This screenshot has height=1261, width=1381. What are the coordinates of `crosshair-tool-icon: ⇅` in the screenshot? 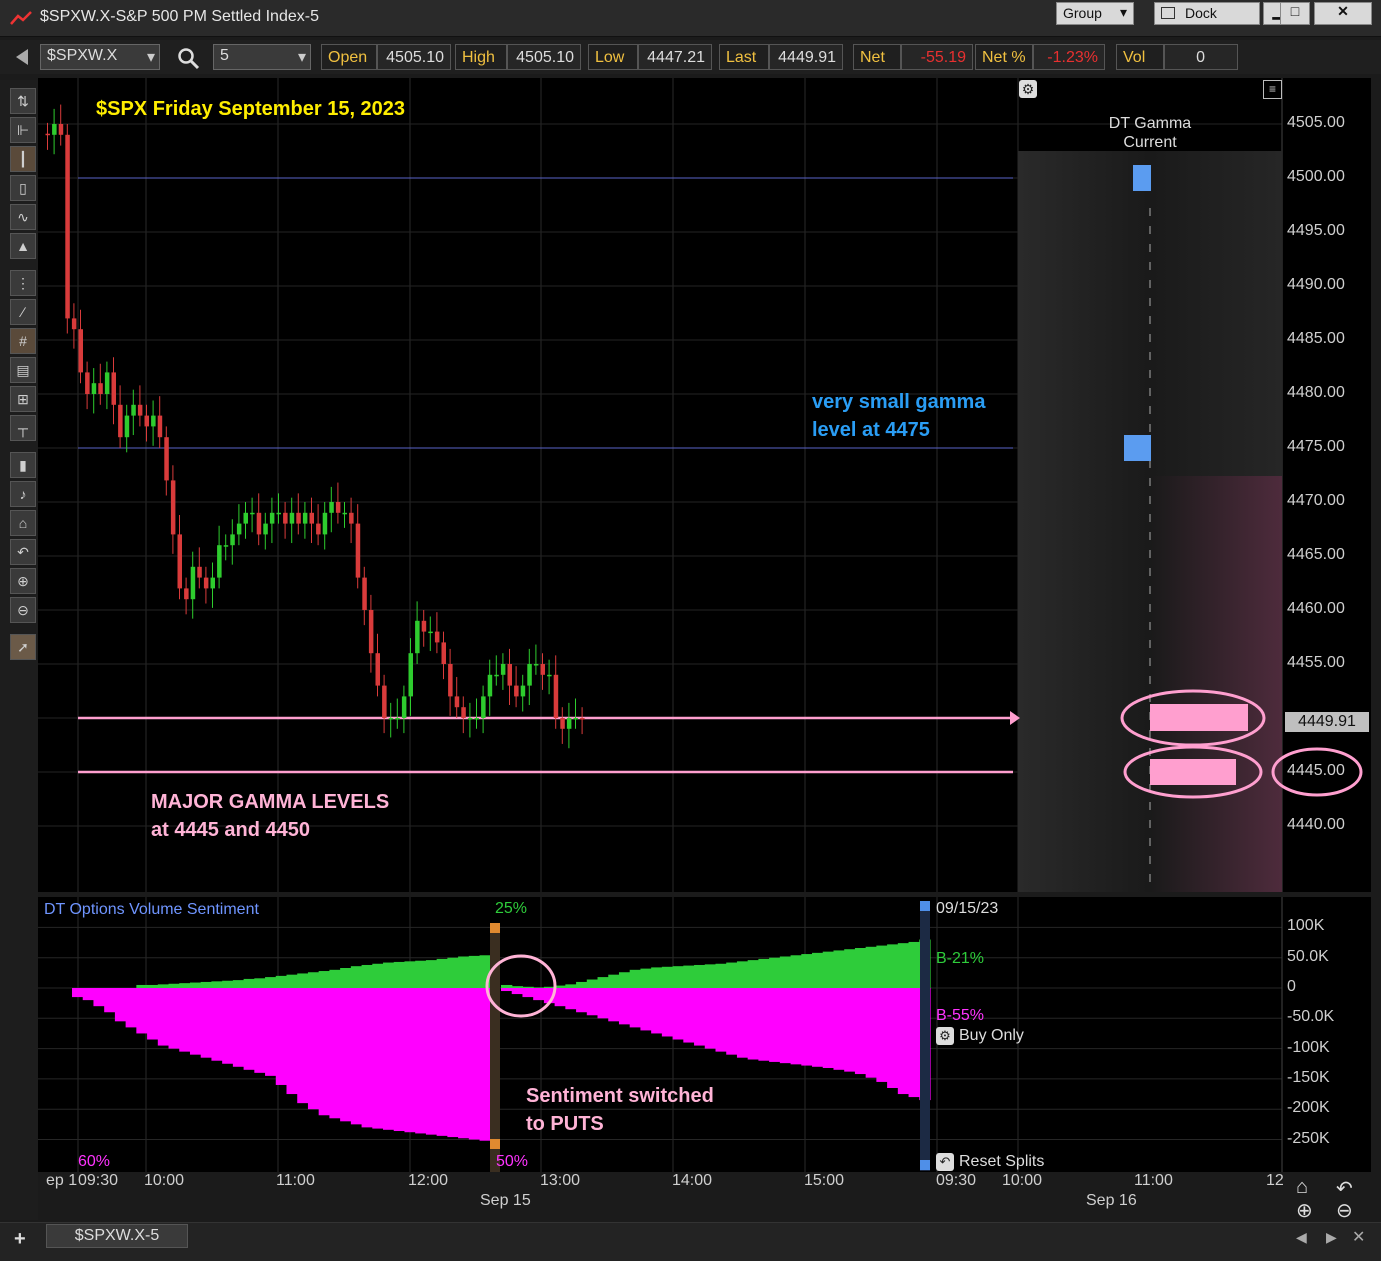 It's located at (23, 101).